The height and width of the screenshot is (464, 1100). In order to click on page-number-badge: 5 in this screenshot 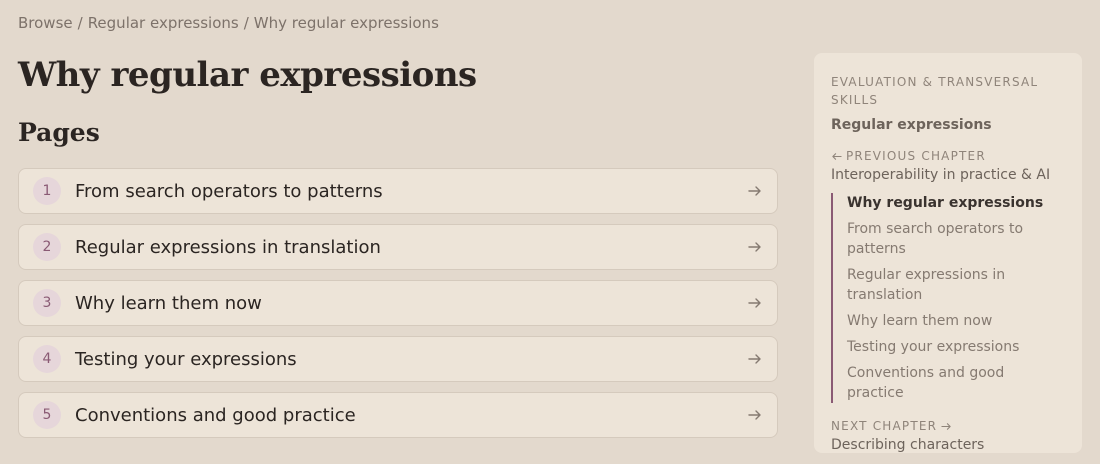, I will do `click(47, 415)`.